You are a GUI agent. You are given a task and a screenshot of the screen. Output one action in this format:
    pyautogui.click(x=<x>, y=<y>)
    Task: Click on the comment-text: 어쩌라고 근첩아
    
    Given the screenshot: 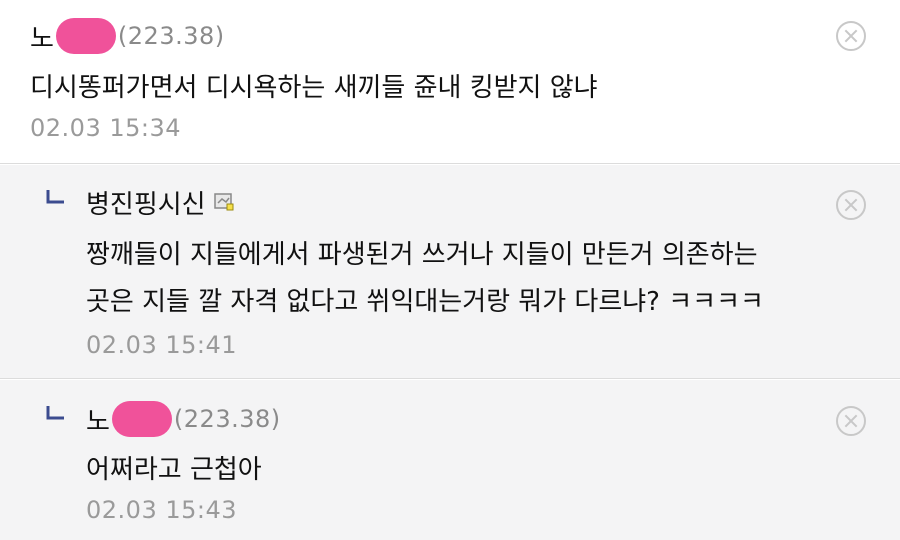 What is the action you would take?
    pyautogui.click(x=174, y=470)
    